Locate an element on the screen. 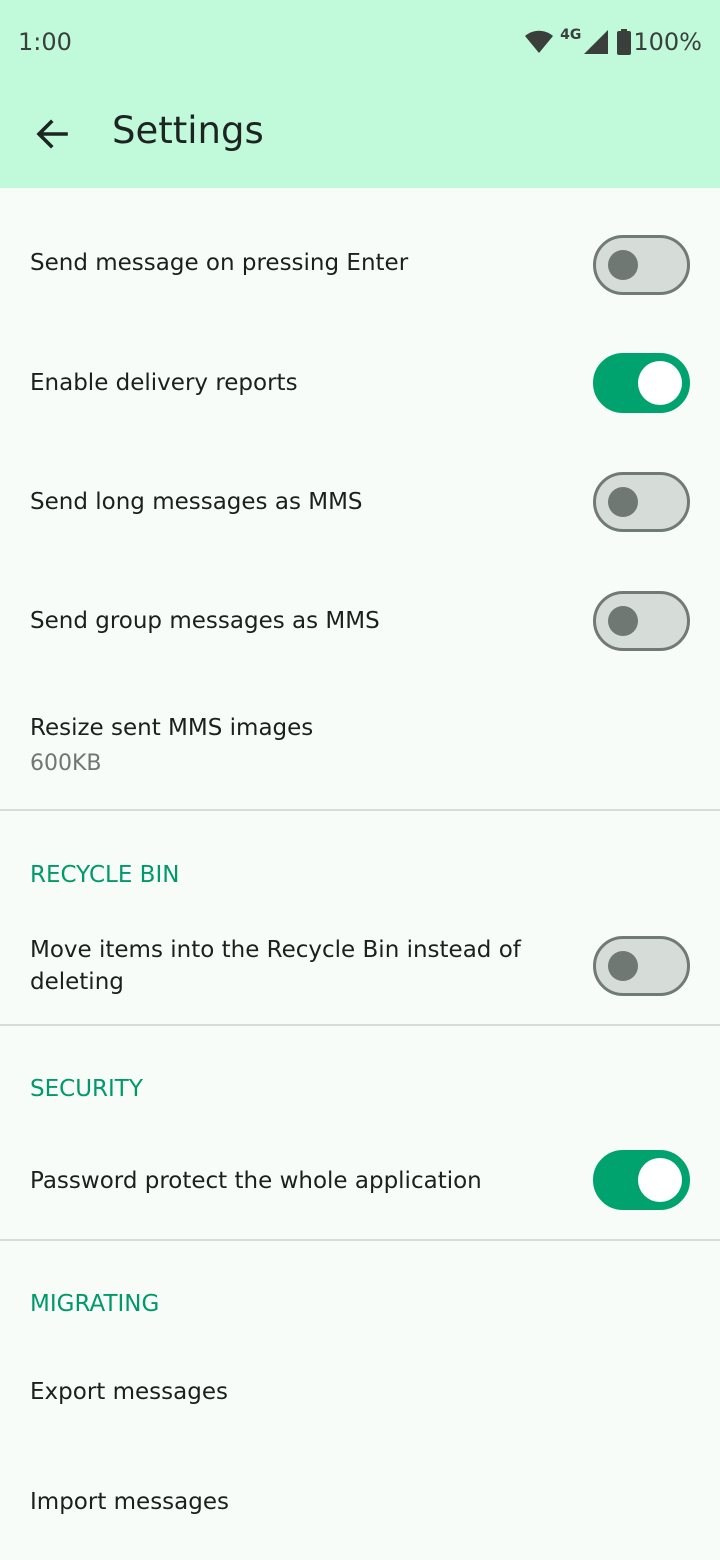  group-messages-mms-toggle is located at coordinates (641, 621).